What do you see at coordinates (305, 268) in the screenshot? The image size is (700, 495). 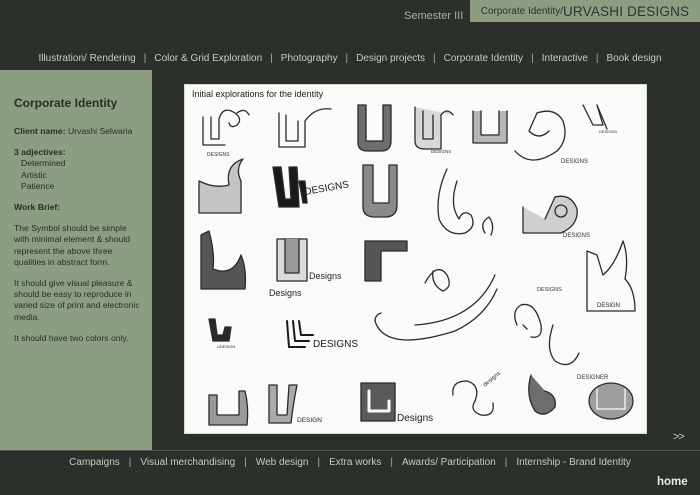 I see `sketch-u-square: Designs Designs` at bounding box center [305, 268].